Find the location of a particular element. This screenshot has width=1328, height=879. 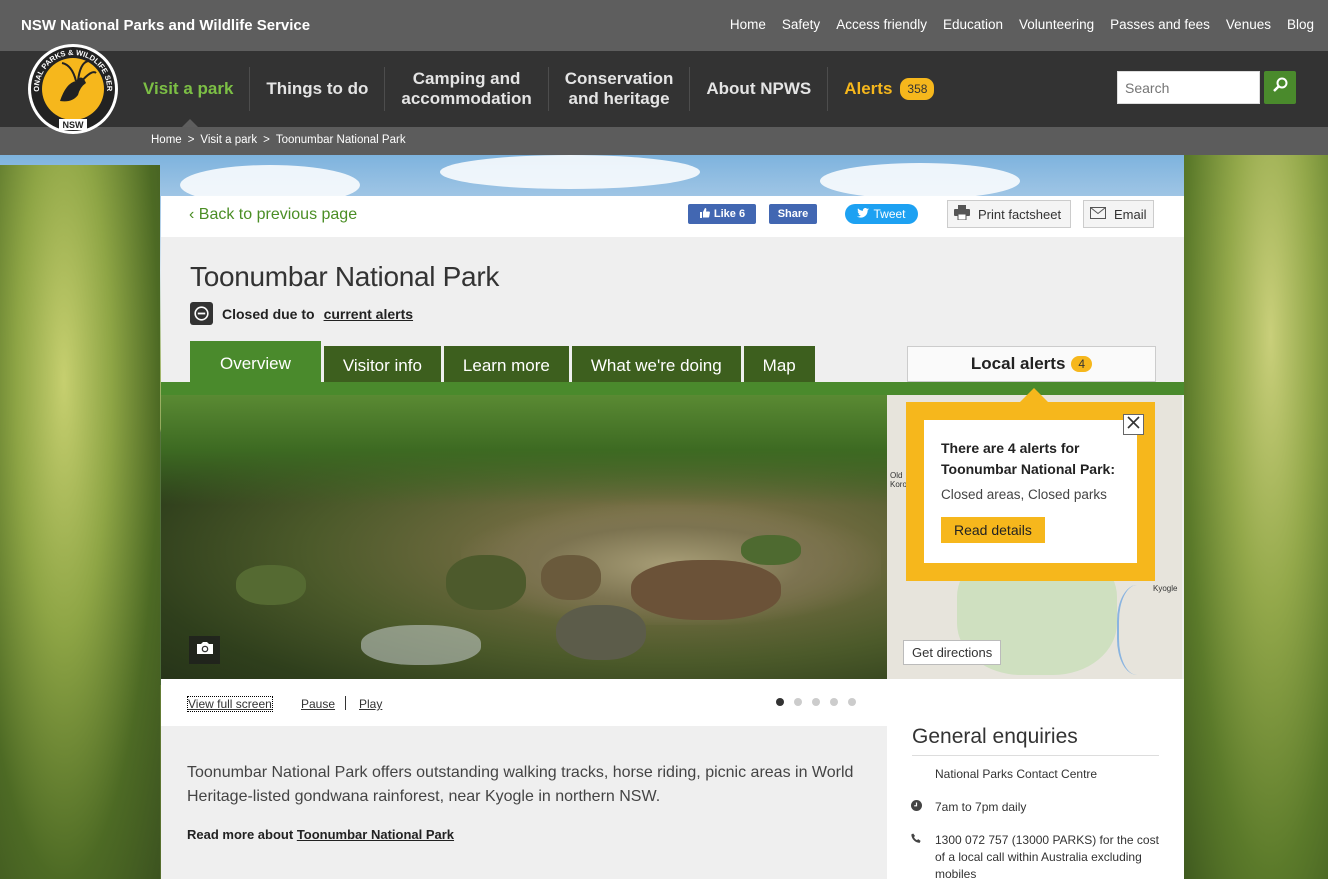

closed-status-text: Closed due to is located at coordinates (268, 313).